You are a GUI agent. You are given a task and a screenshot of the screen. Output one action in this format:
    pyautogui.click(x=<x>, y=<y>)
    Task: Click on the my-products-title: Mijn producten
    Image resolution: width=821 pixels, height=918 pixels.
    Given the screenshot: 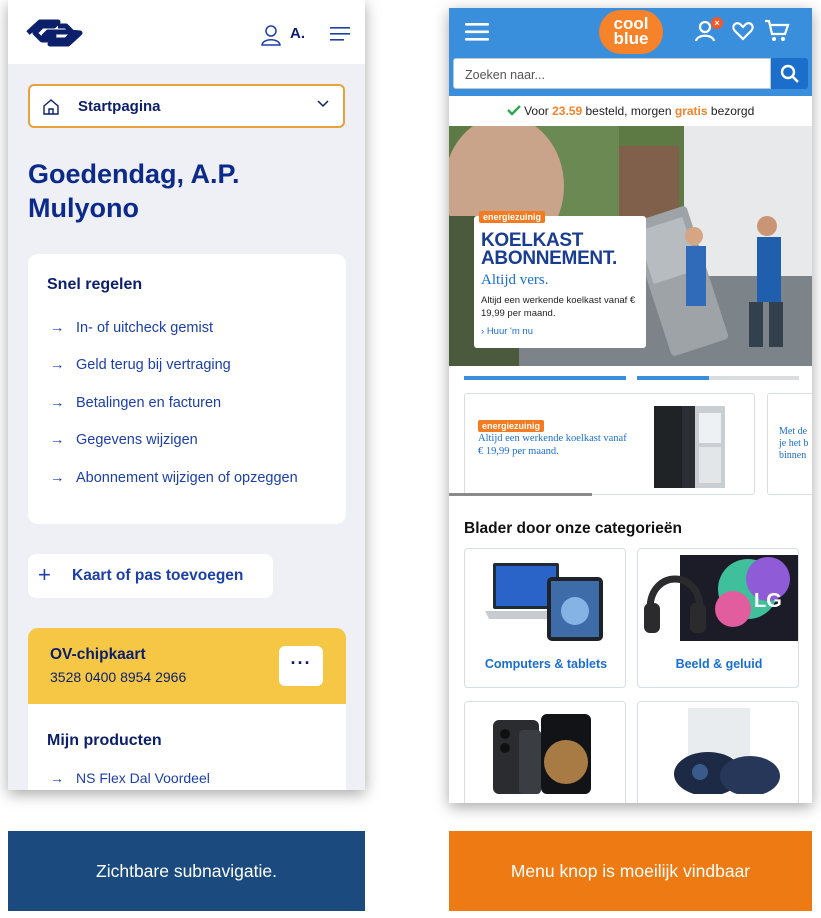 What is the action you would take?
    pyautogui.click(x=104, y=740)
    